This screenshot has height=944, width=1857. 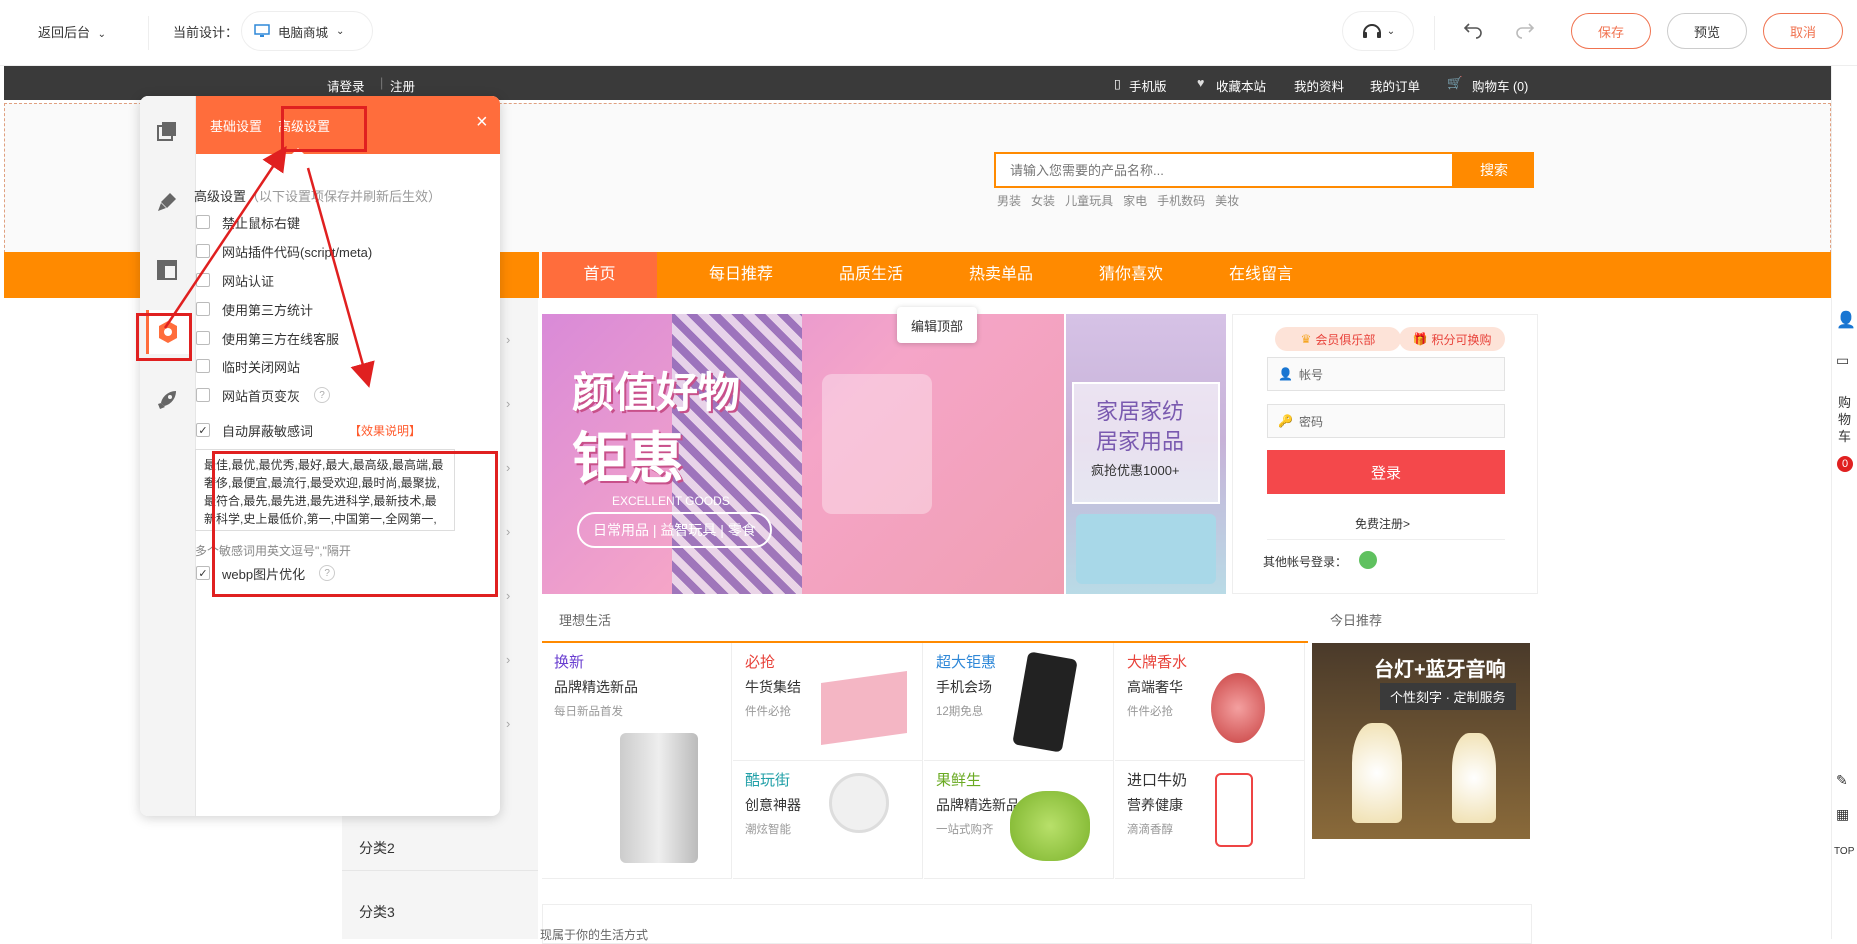 I want to click on product-cell: 大牌香水 高端奢华 件件必抢, so click(x=1210, y=702).